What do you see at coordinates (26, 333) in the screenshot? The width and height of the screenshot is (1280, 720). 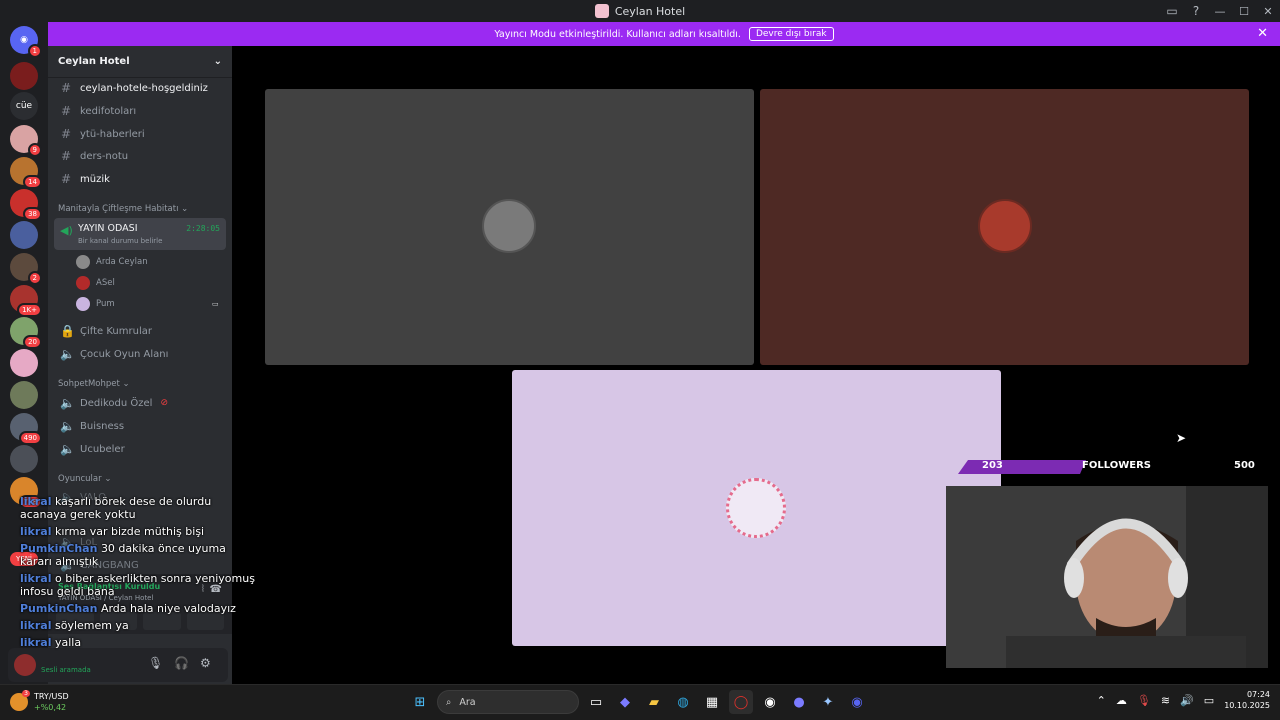 I see `server-icon: 20` at bounding box center [26, 333].